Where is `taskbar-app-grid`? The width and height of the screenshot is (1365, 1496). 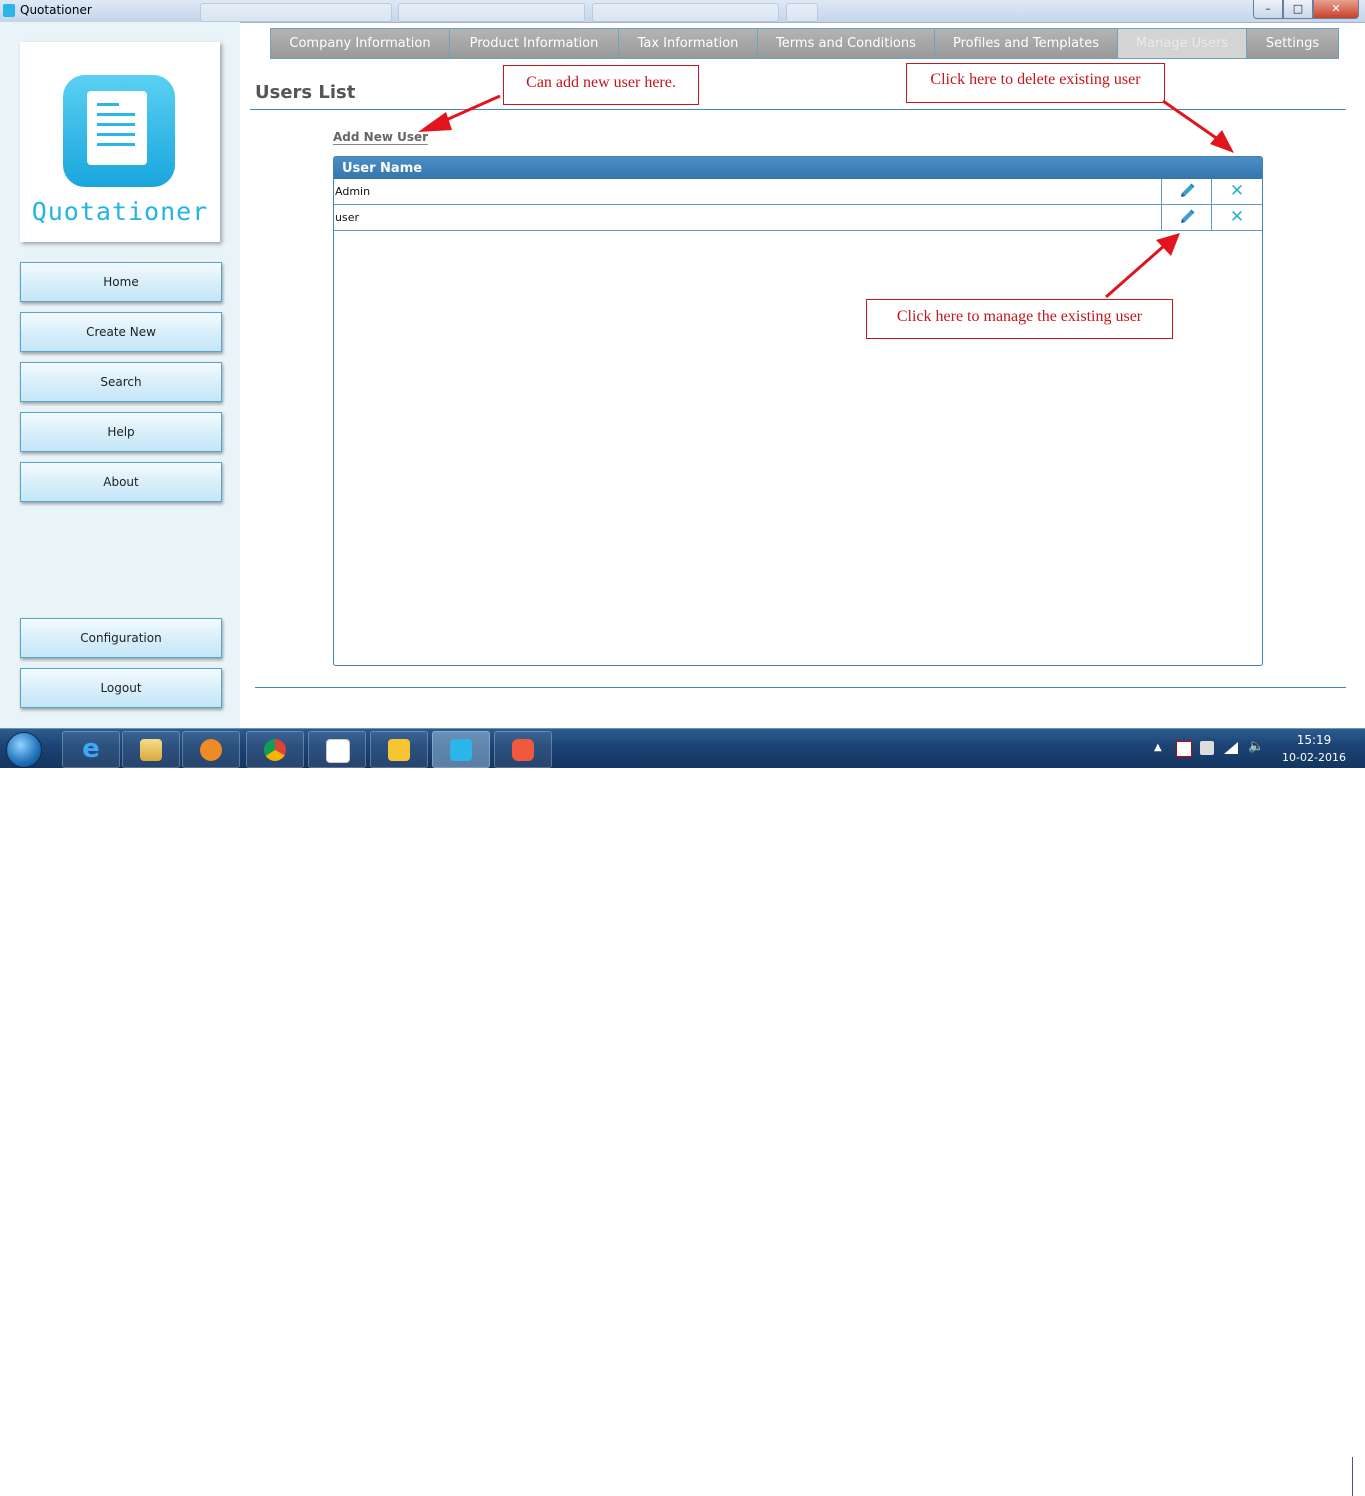
taskbar-app-grid is located at coordinates (337, 749).